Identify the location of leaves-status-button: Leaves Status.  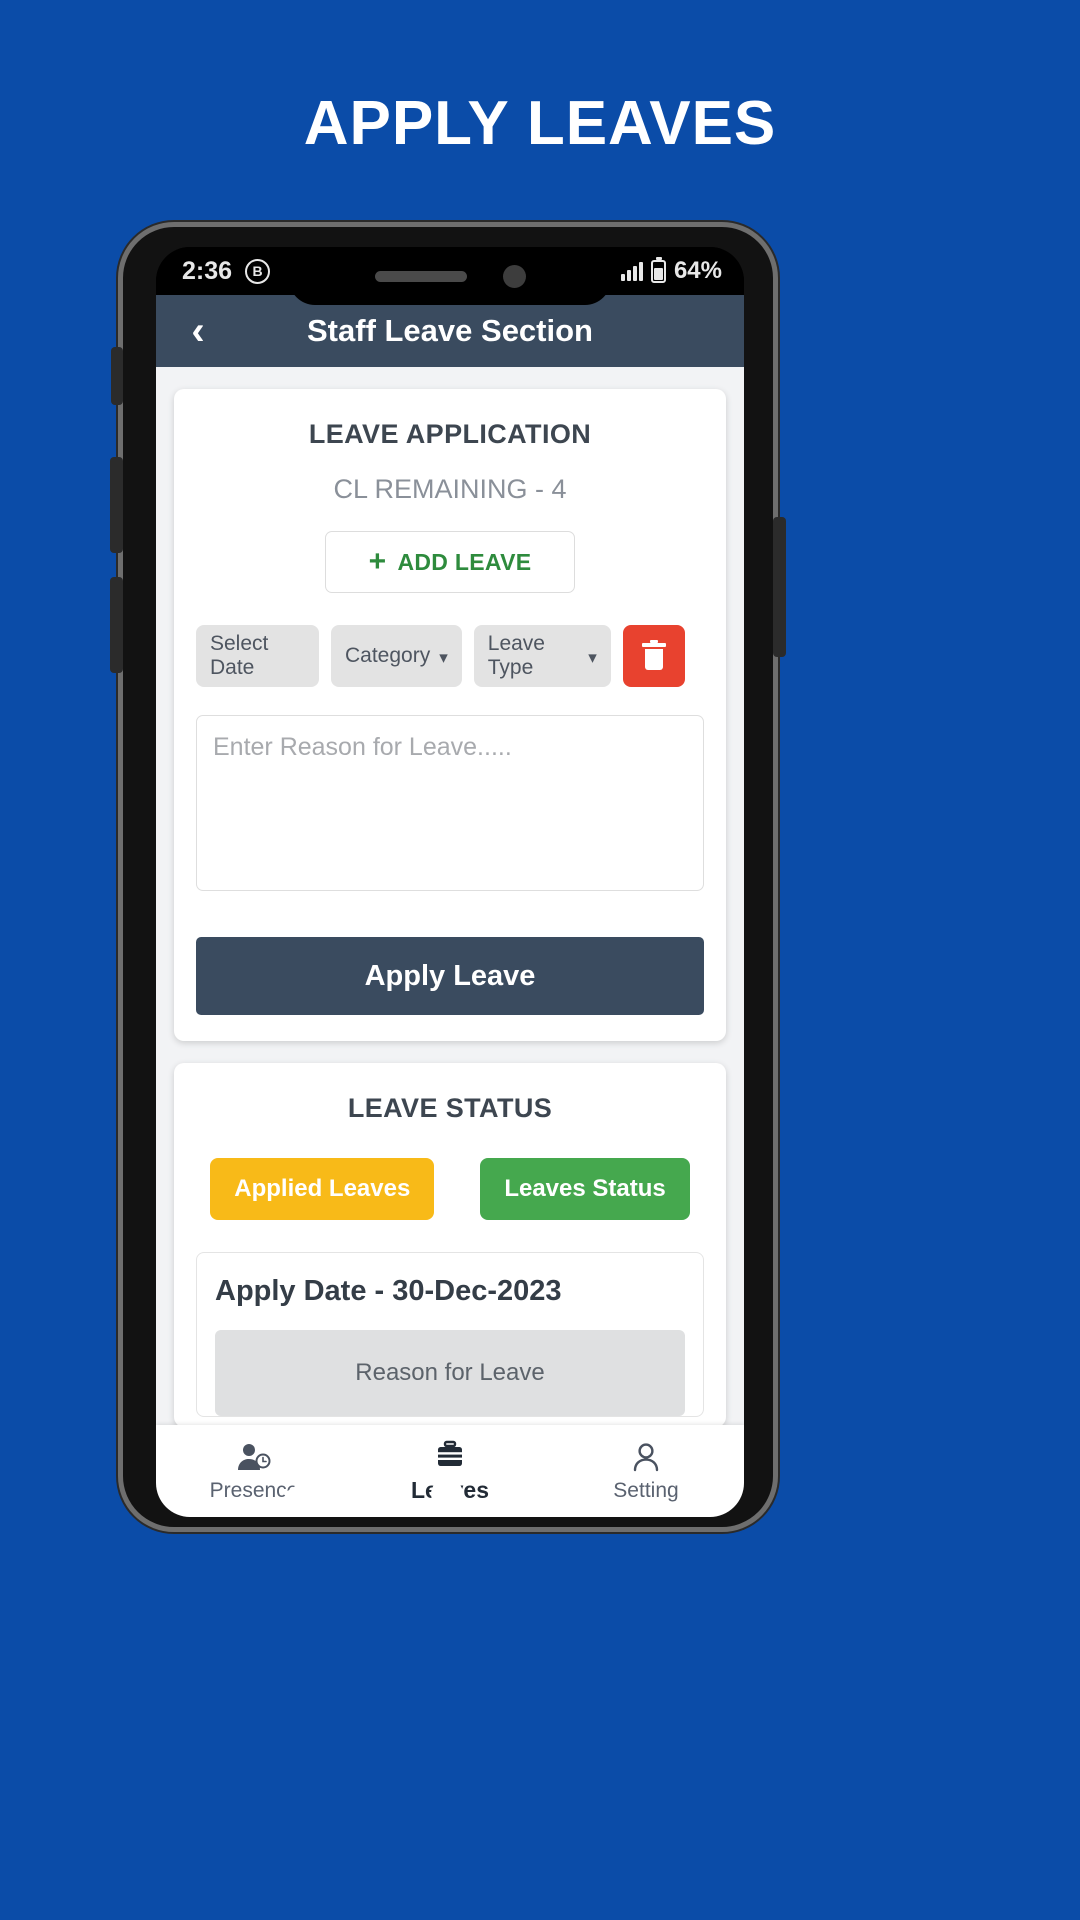
(585, 1189).